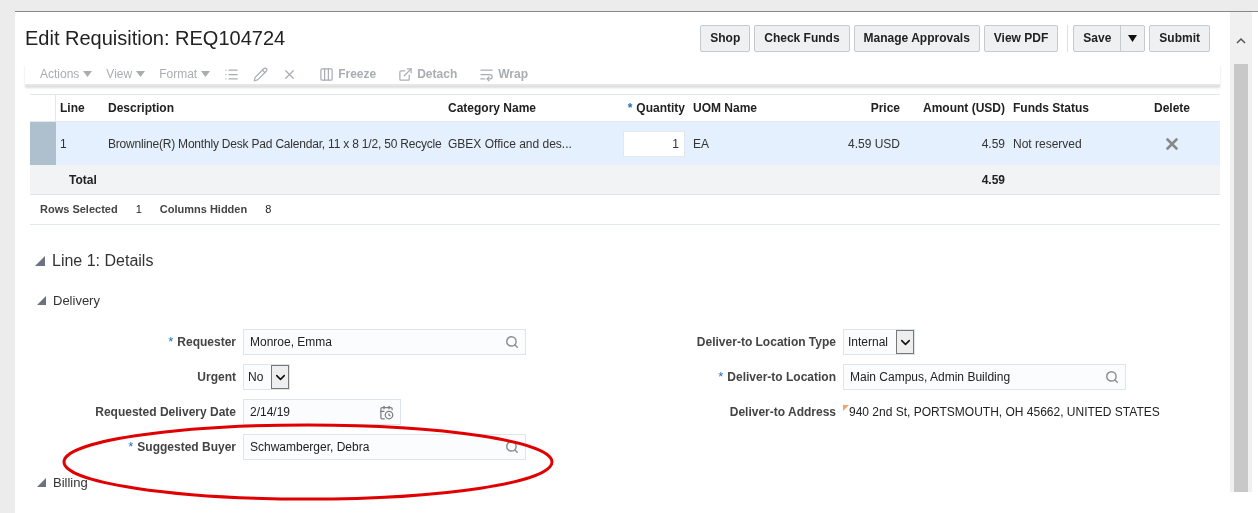  Describe the element at coordinates (654, 143) in the screenshot. I see `quantity-field: 1` at that location.